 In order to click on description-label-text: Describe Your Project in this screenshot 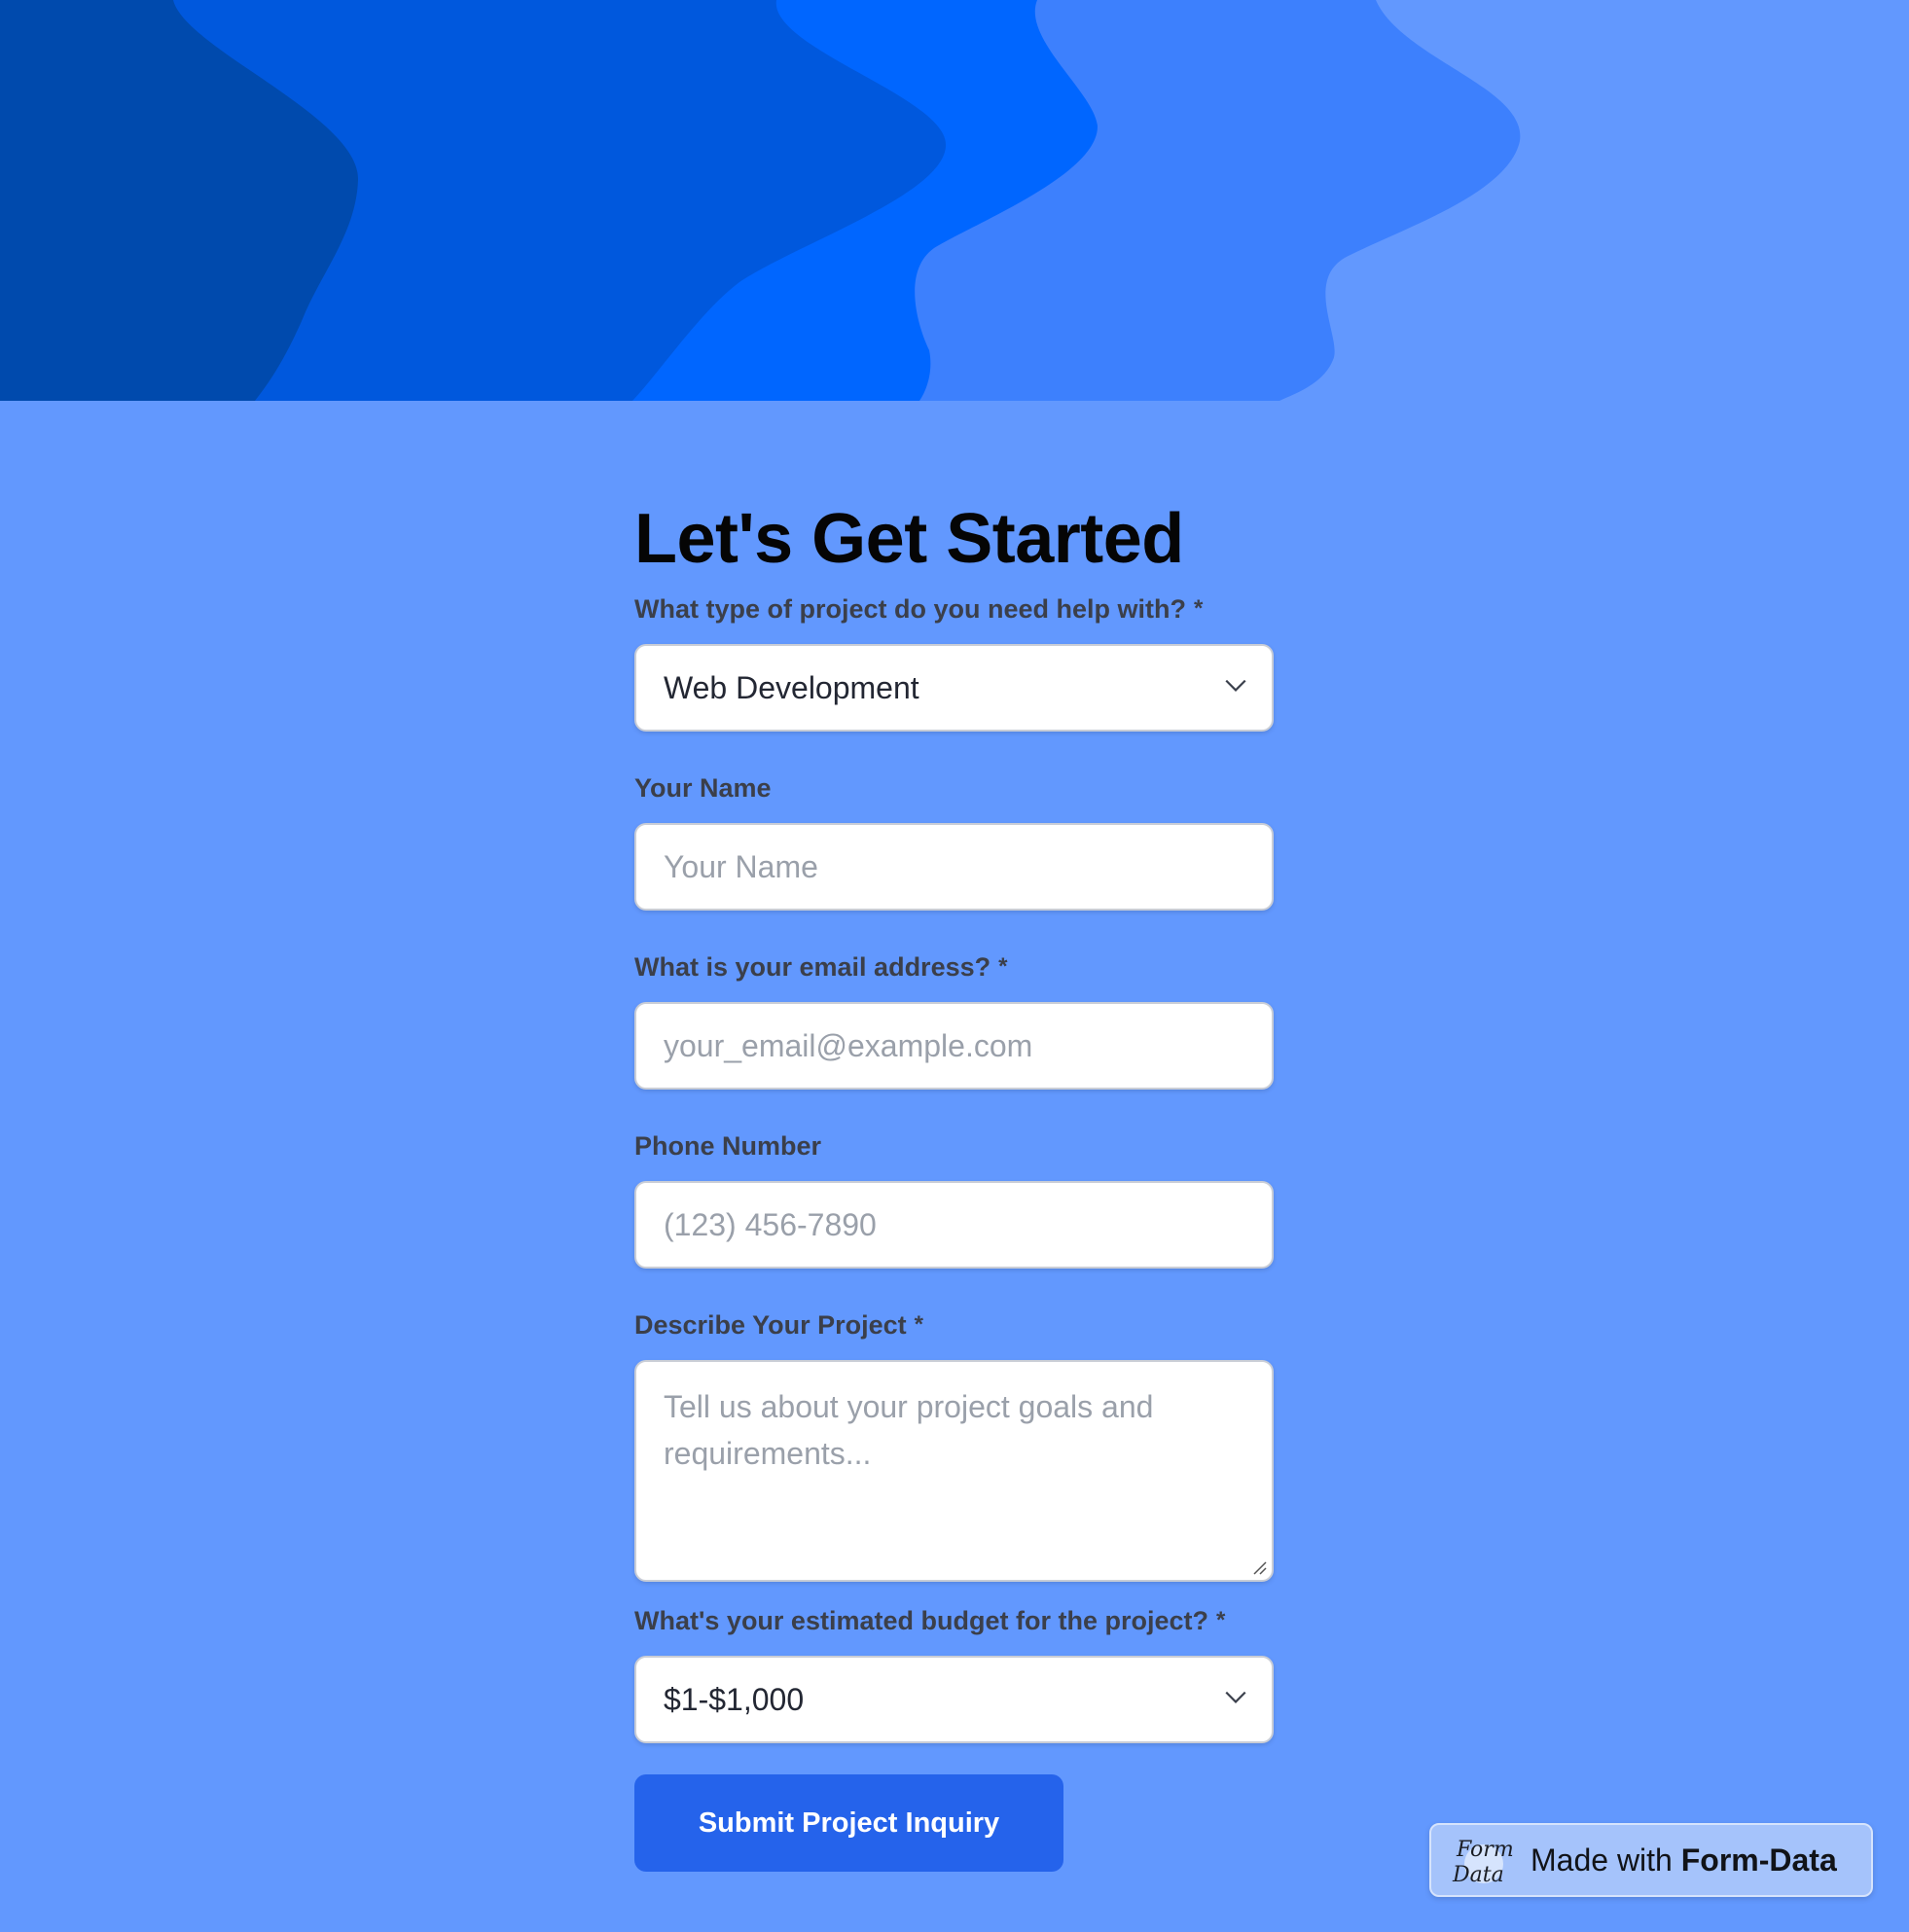, I will do `click(770, 1325)`.